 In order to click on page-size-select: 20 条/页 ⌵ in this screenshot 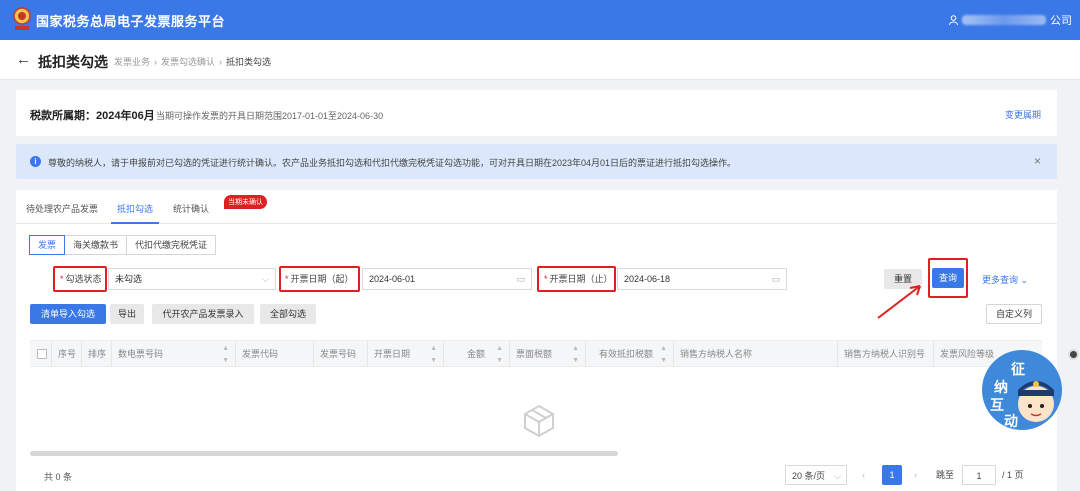, I will do `click(816, 475)`.